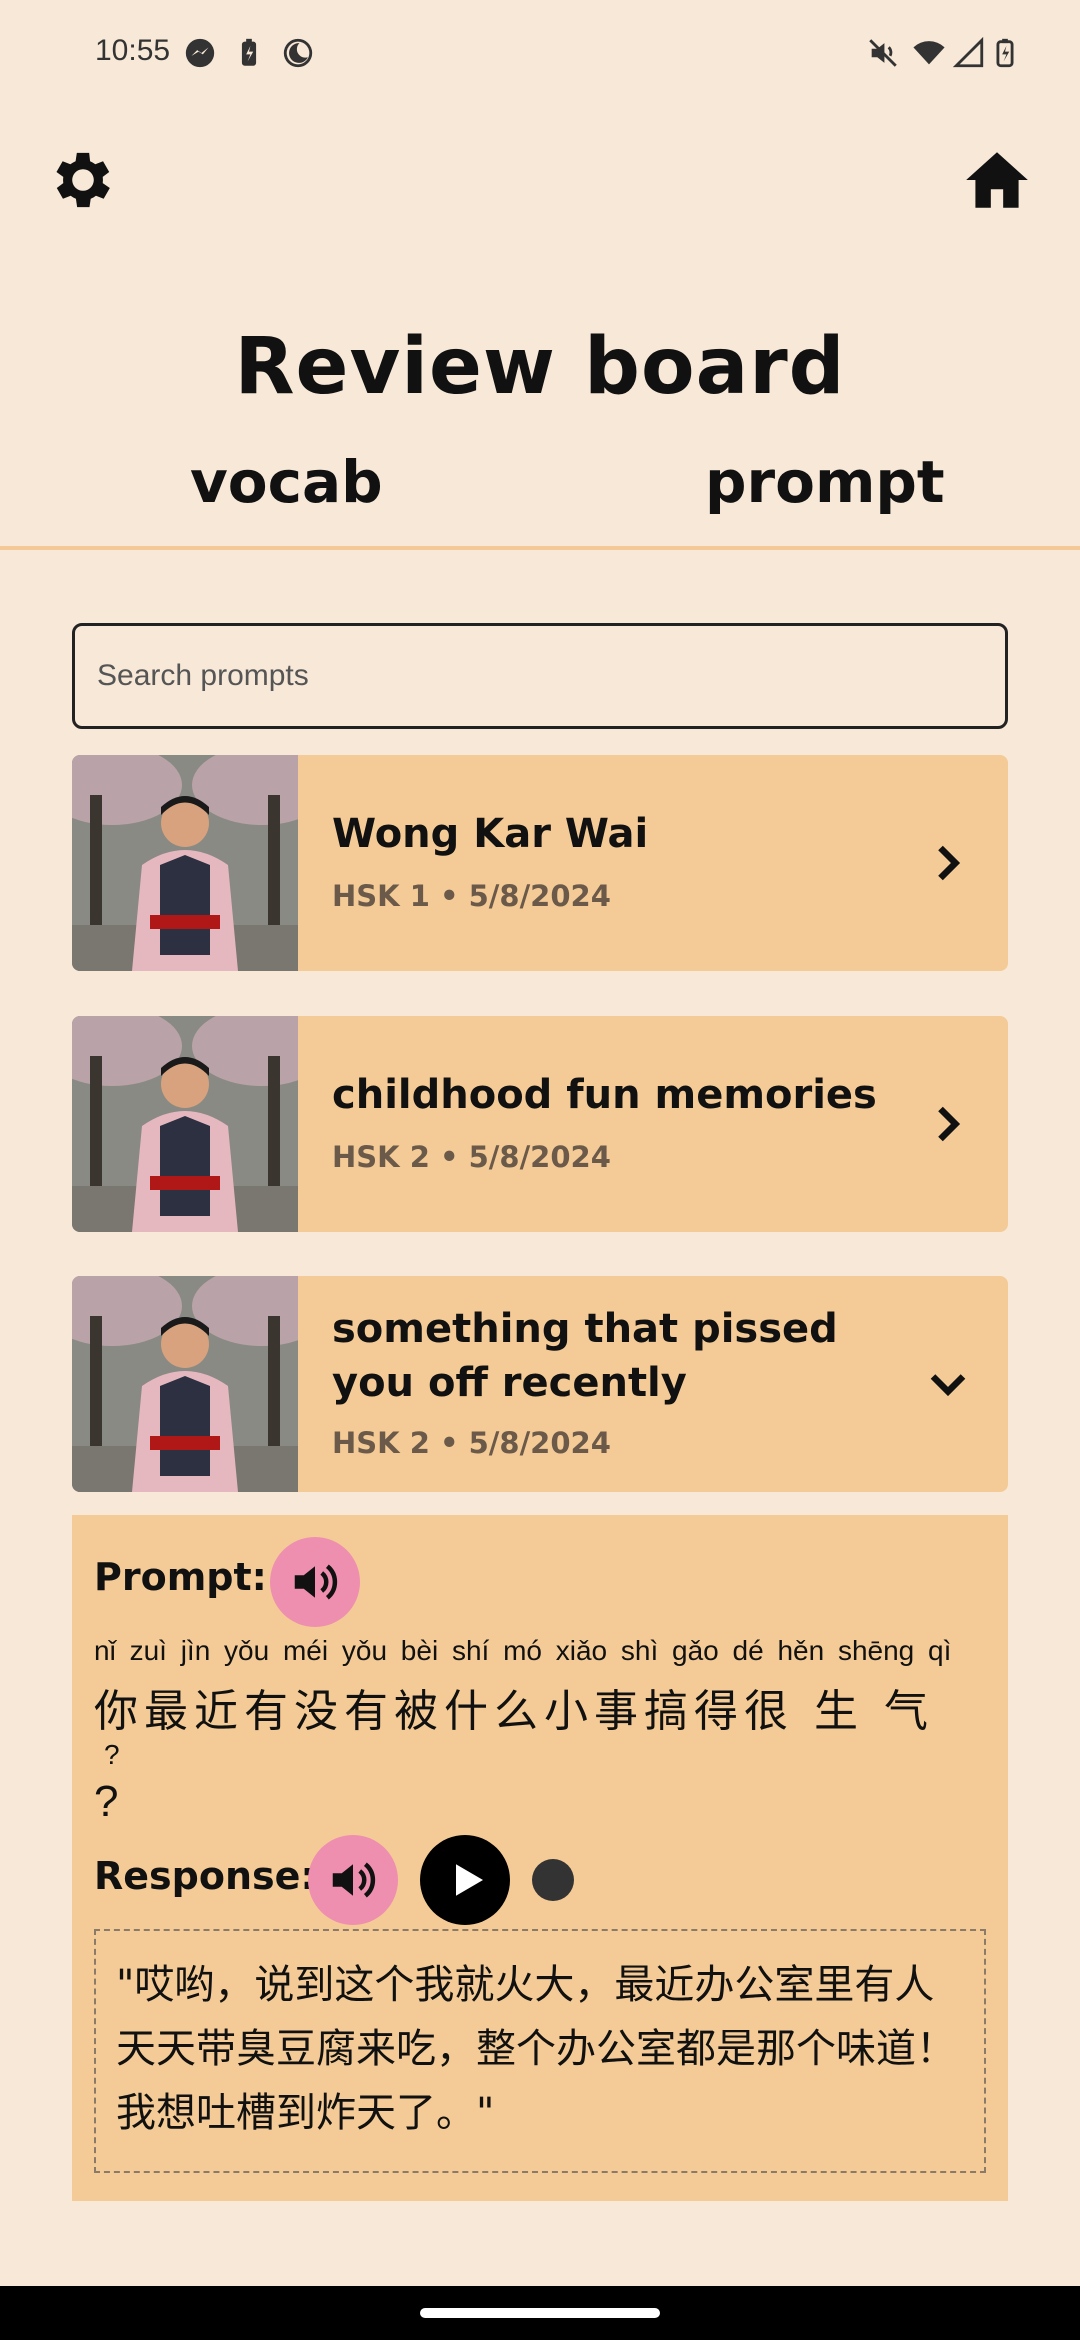 The height and width of the screenshot is (2340, 1080). What do you see at coordinates (180, 1577) in the screenshot?
I see `prompt-label: Prompt:` at bounding box center [180, 1577].